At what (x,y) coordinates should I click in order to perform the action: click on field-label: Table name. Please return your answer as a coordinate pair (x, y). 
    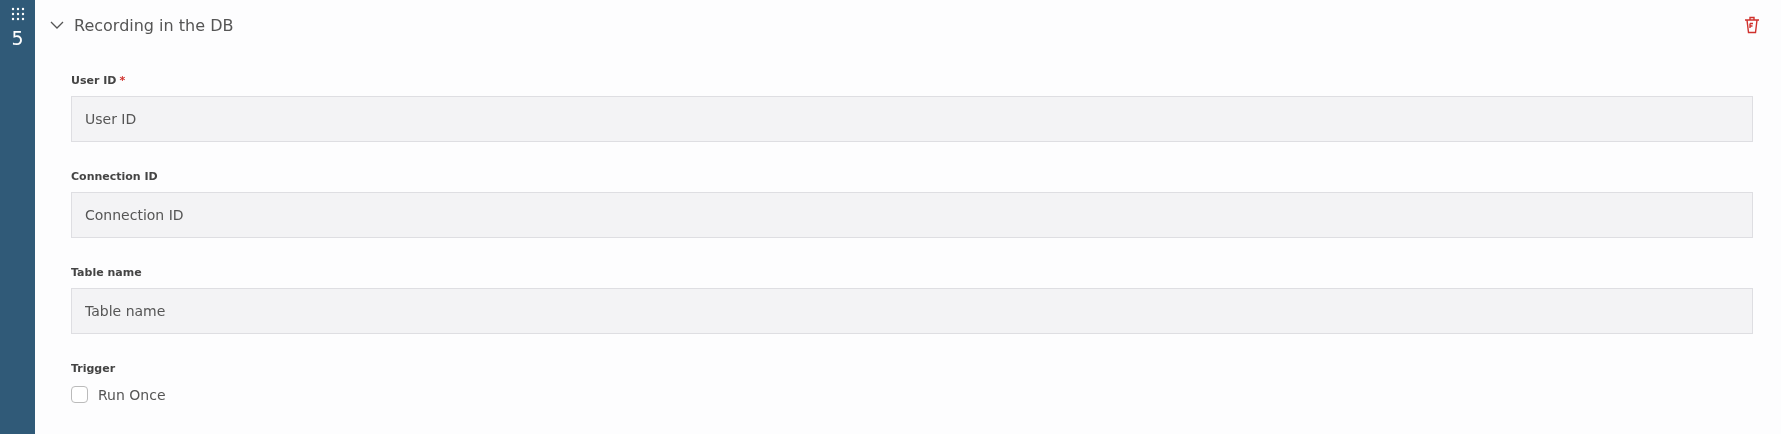
    Looking at the image, I should click on (107, 273).